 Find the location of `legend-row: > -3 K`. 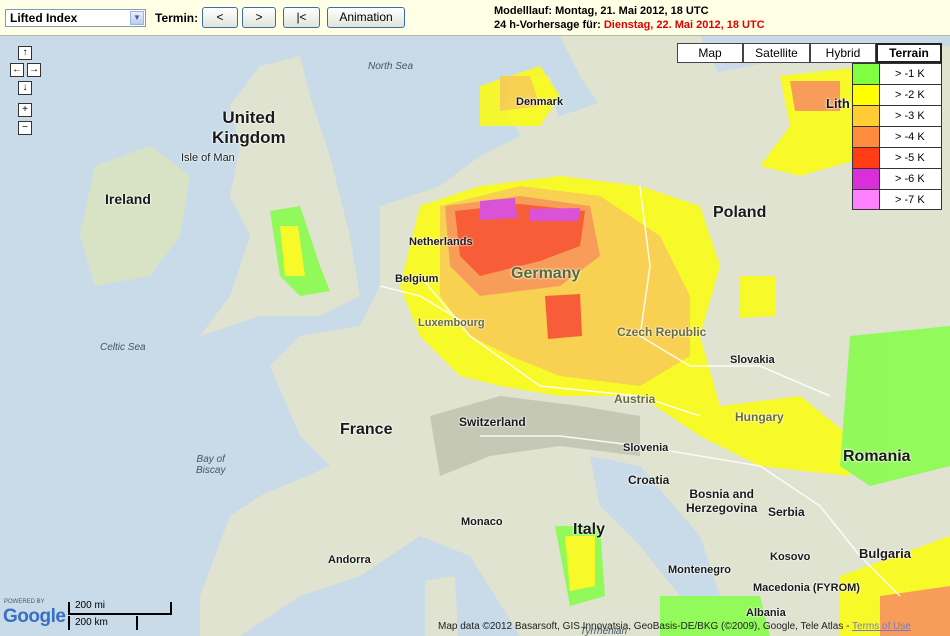

legend-row: > -3 K is located at coordinates (897, 115).